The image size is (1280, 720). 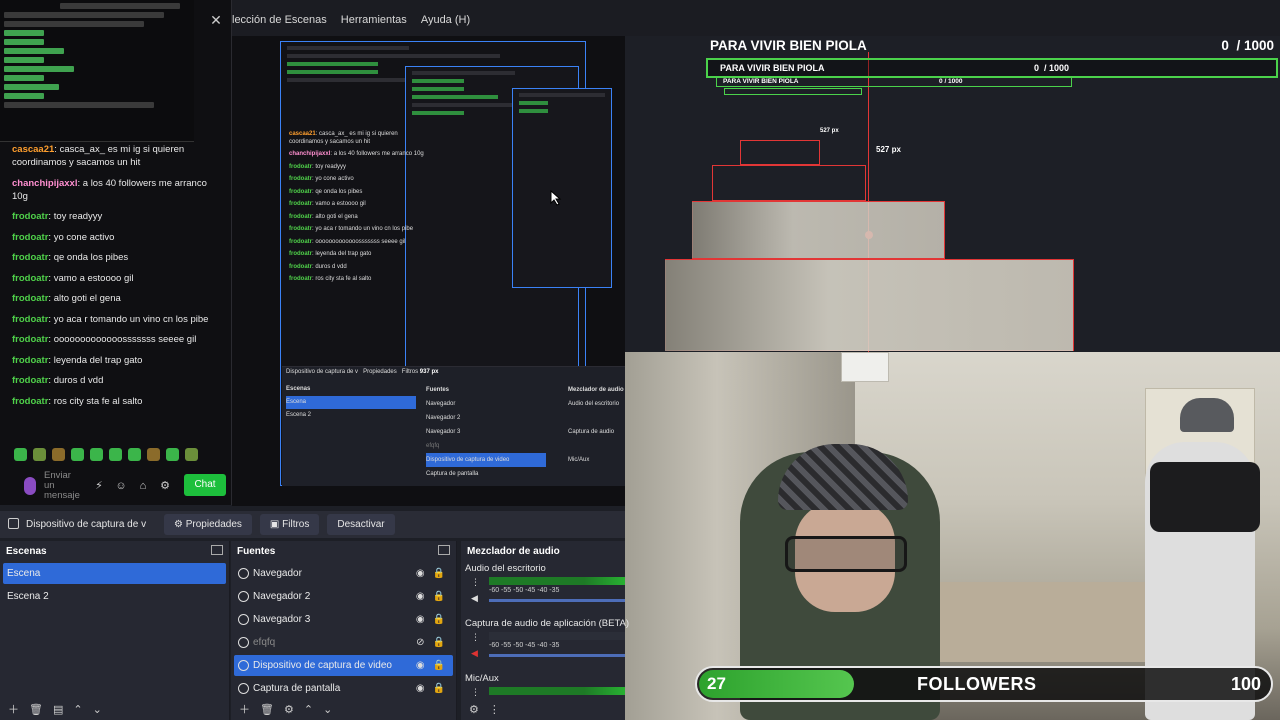 I want to click on goal-widget-echo: PARA VIVIR BIEN PIOLA 0 / 1000, so click(x=992, y=68).